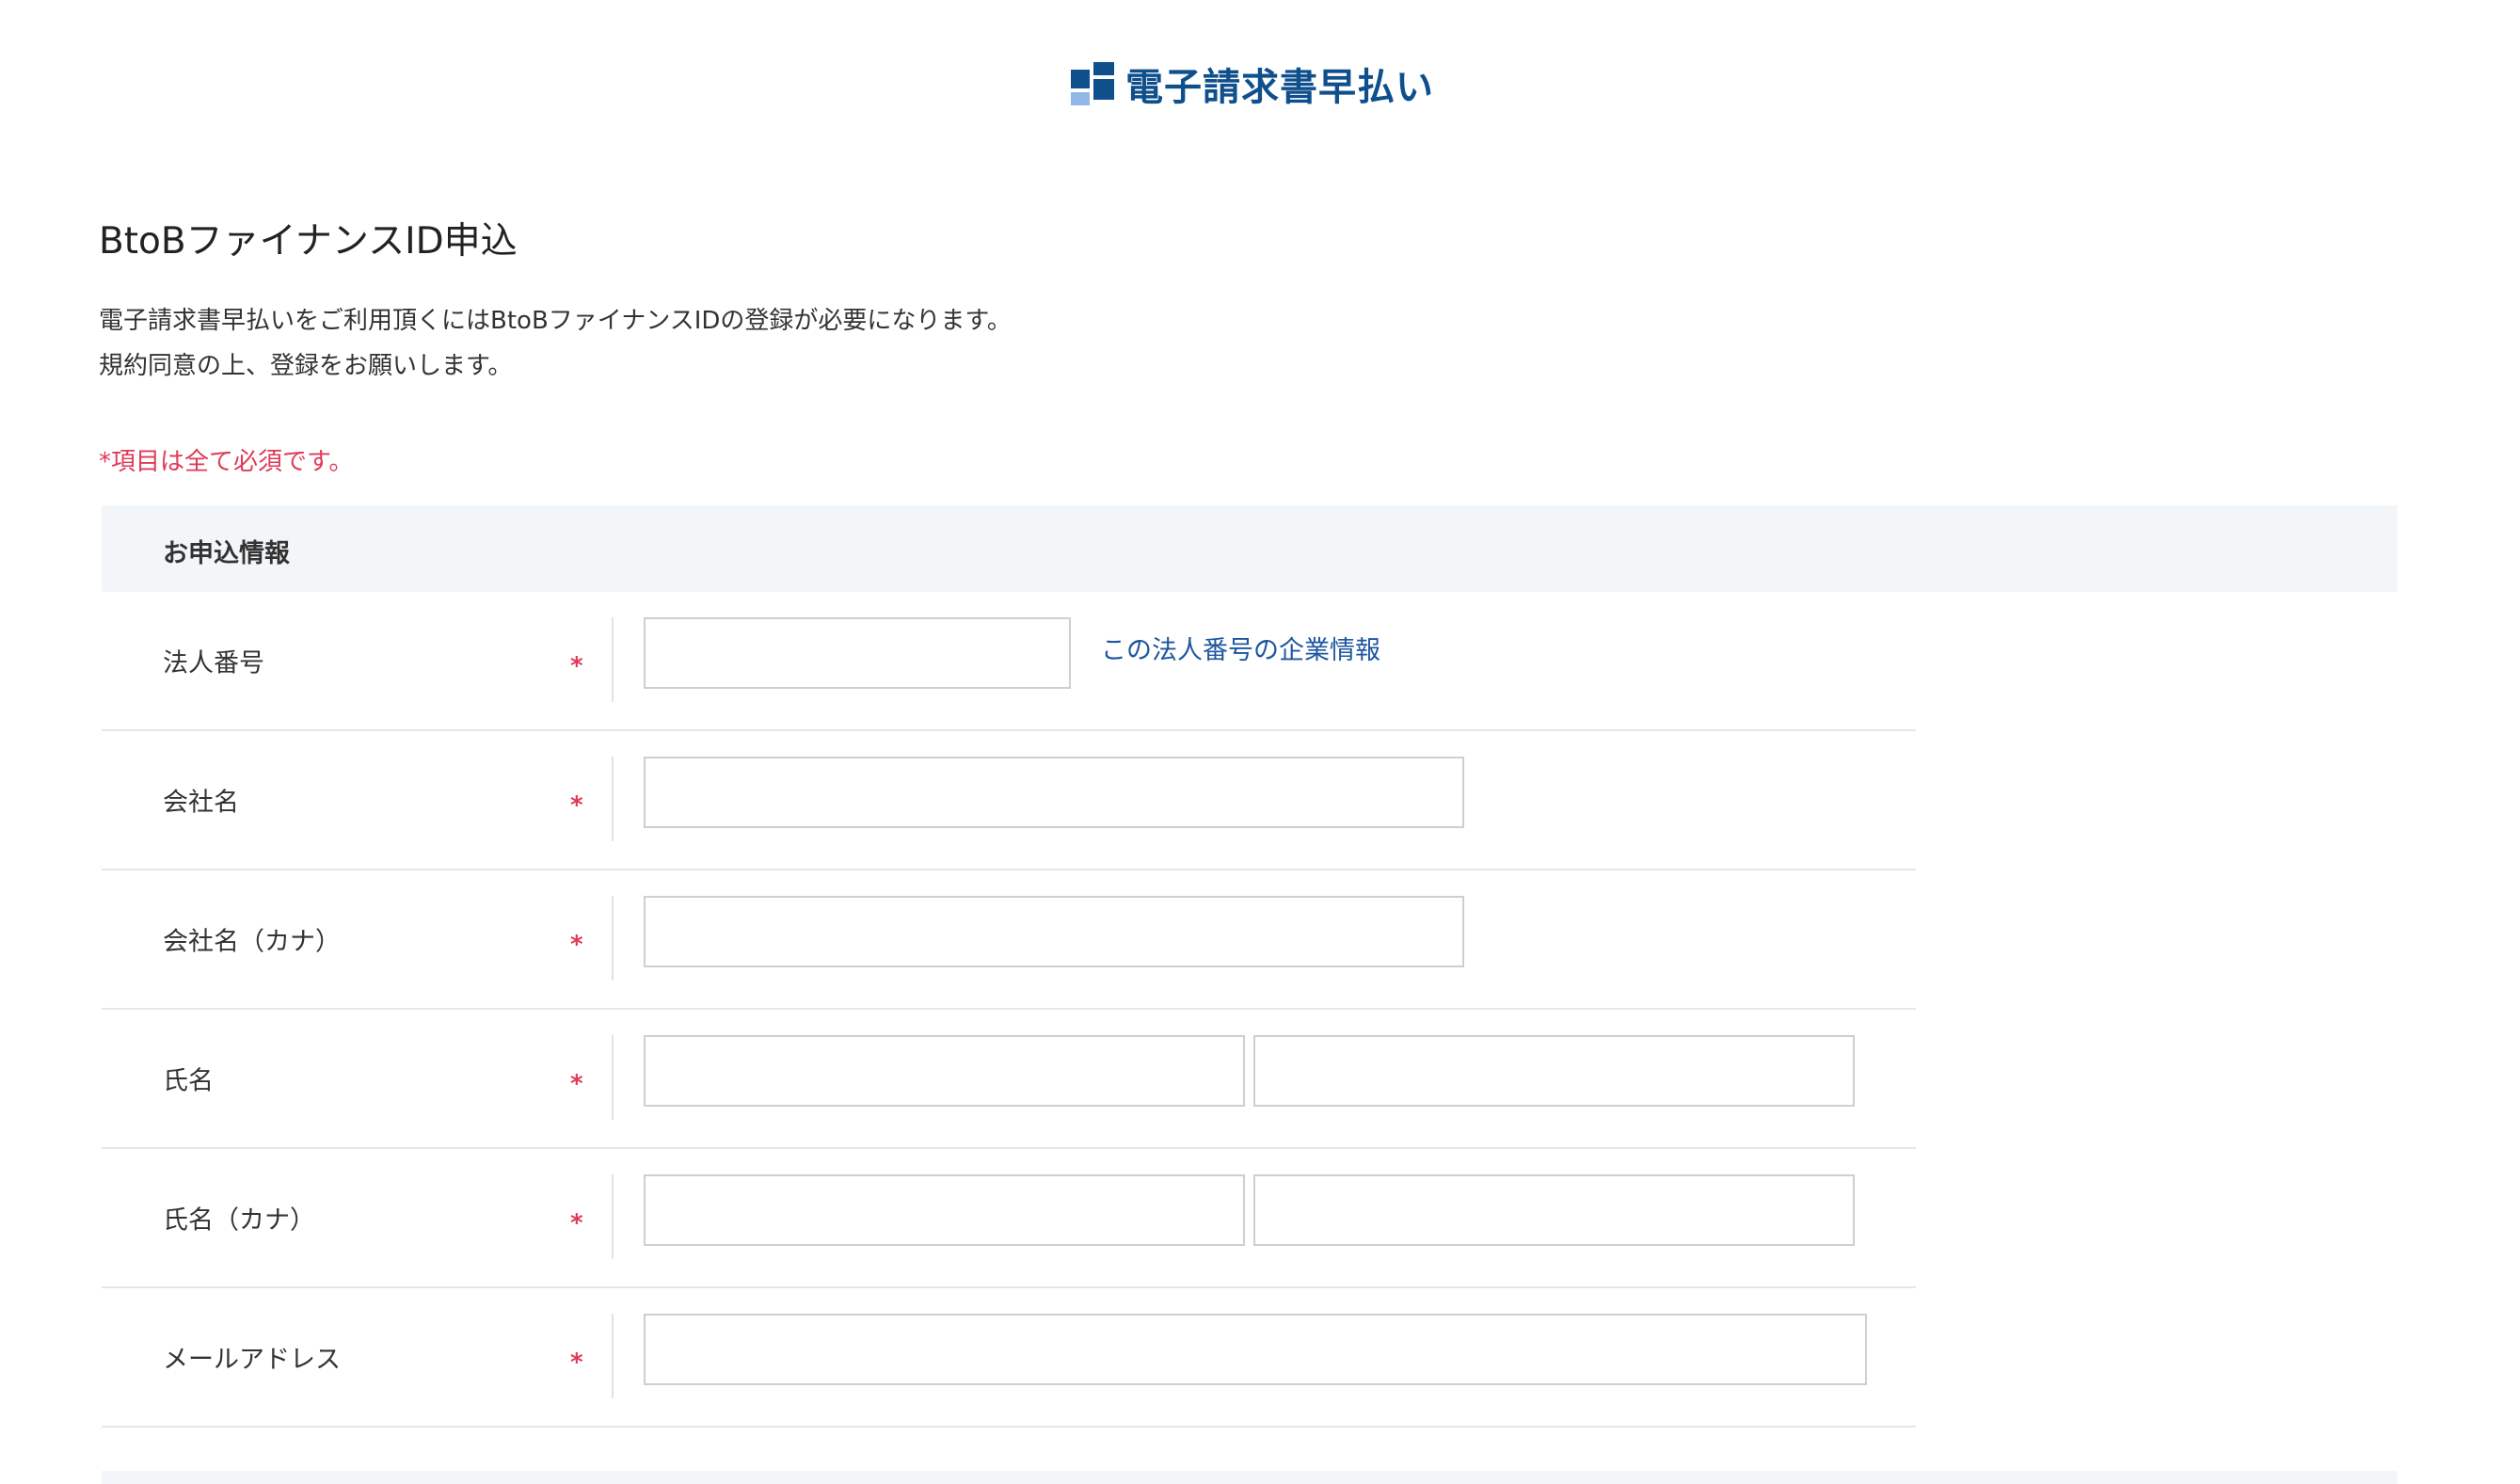  I want to click on corporate-number-label: 法人番号, so click(213, 663).